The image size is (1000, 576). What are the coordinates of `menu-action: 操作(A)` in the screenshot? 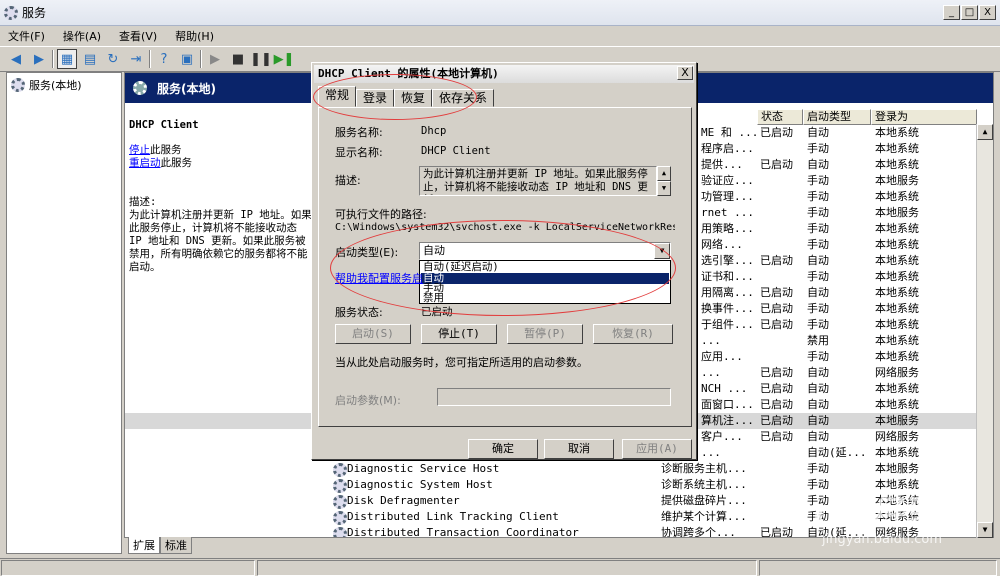 It's located at (82, 36).